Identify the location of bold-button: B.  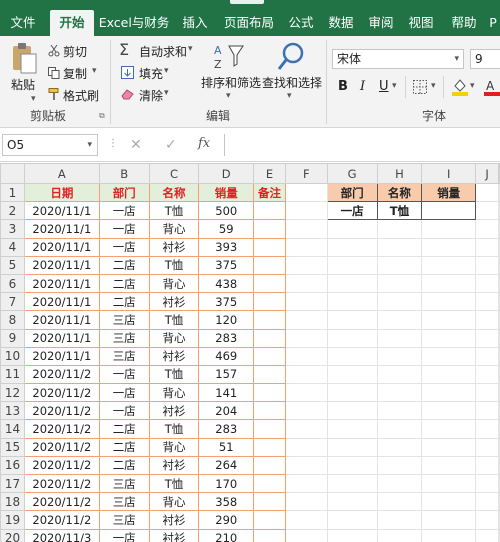
(343, 86).